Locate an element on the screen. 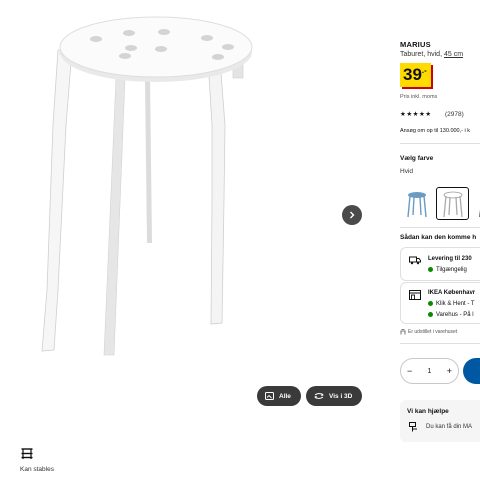 The width and height of the screenshot is (480, 480). quantity-stepper: − 1 + is located at coordinates (429, 371).